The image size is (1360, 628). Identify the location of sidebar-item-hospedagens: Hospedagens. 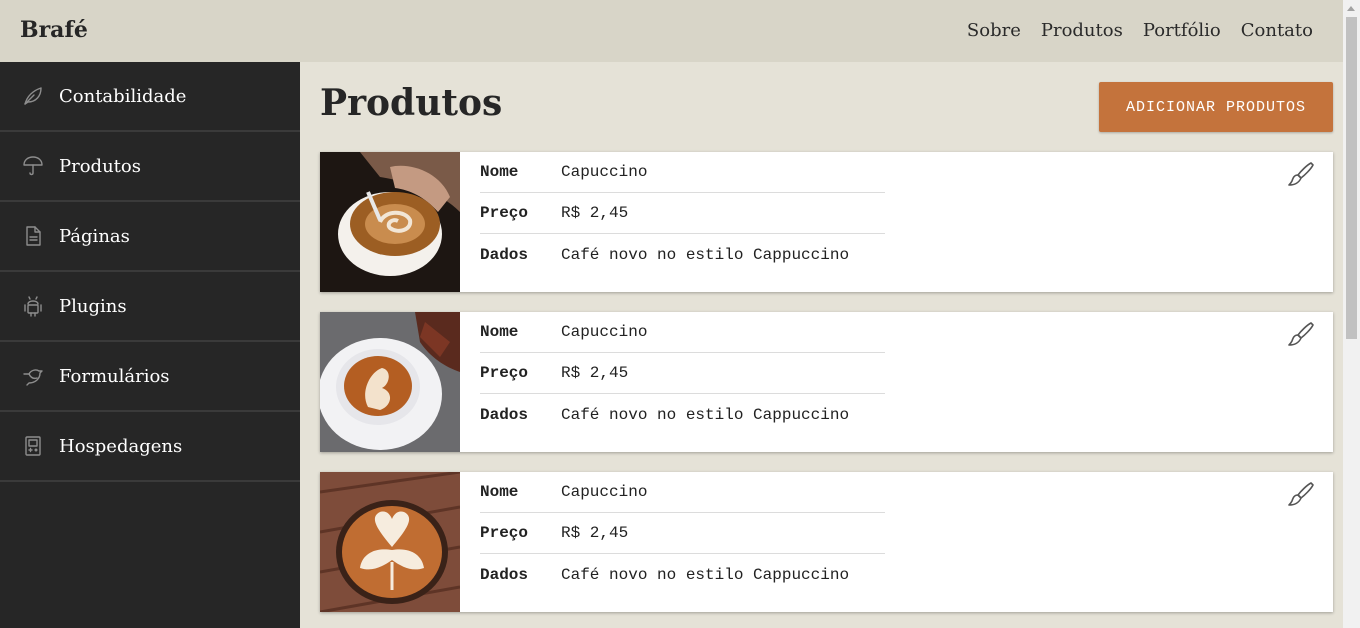
(150, 447).